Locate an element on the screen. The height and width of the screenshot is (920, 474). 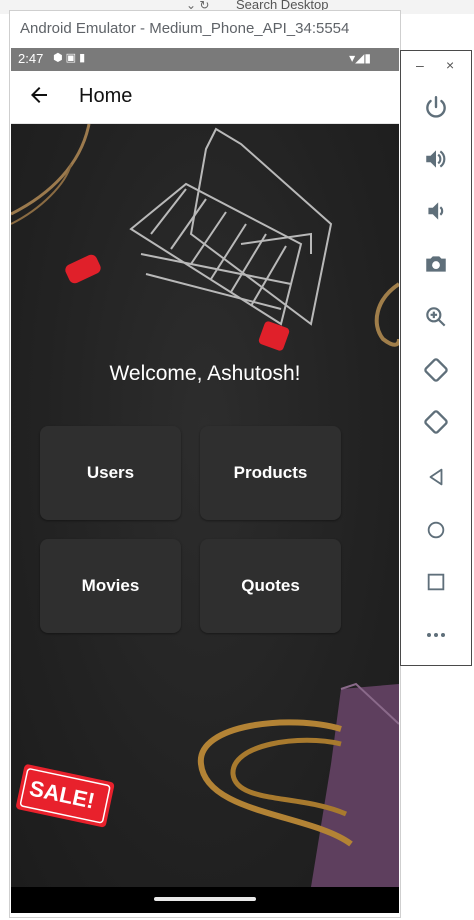
welcome-text: Welcome, Ashutosh! is located at coordinates (205, 373).